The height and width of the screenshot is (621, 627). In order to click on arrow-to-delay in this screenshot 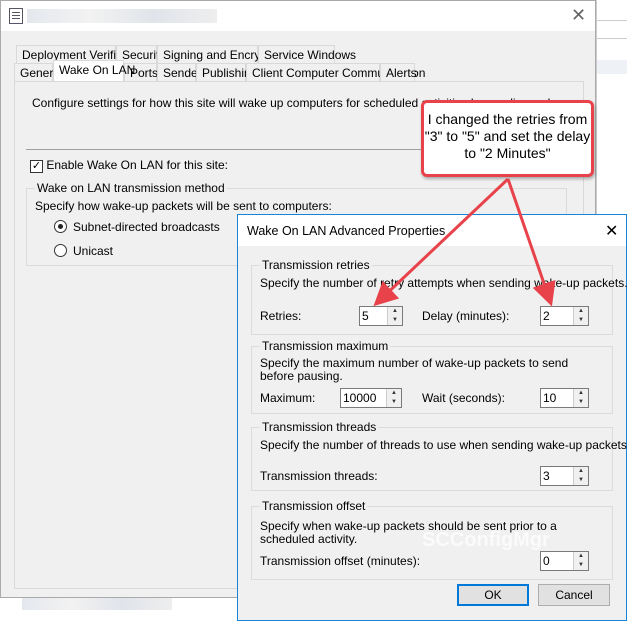, I will do `click(531, 242)`.